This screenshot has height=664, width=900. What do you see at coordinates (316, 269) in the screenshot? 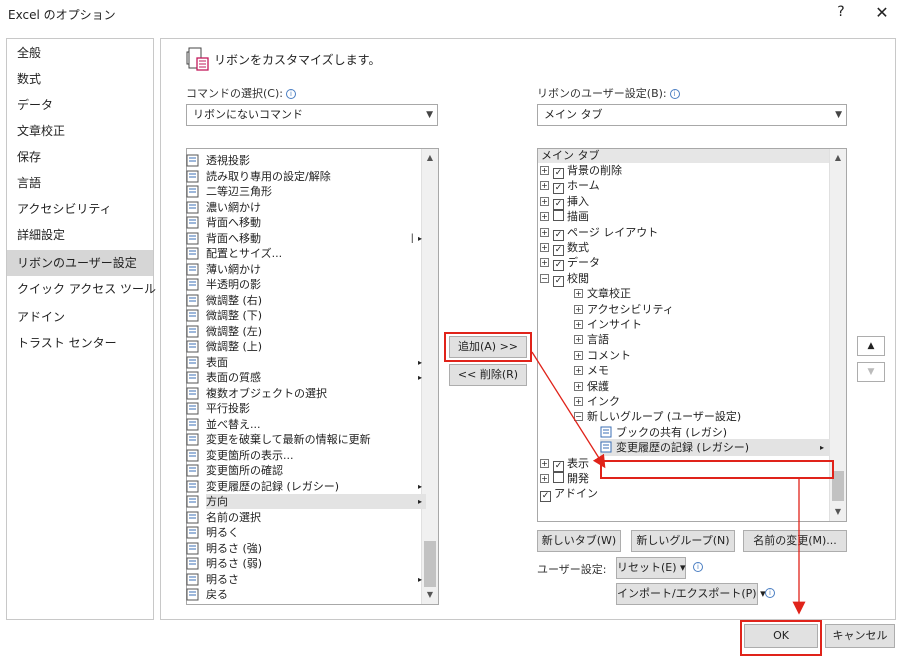
I see `command-list-item: 薄い網かけ` at bounding box center [316, 269].